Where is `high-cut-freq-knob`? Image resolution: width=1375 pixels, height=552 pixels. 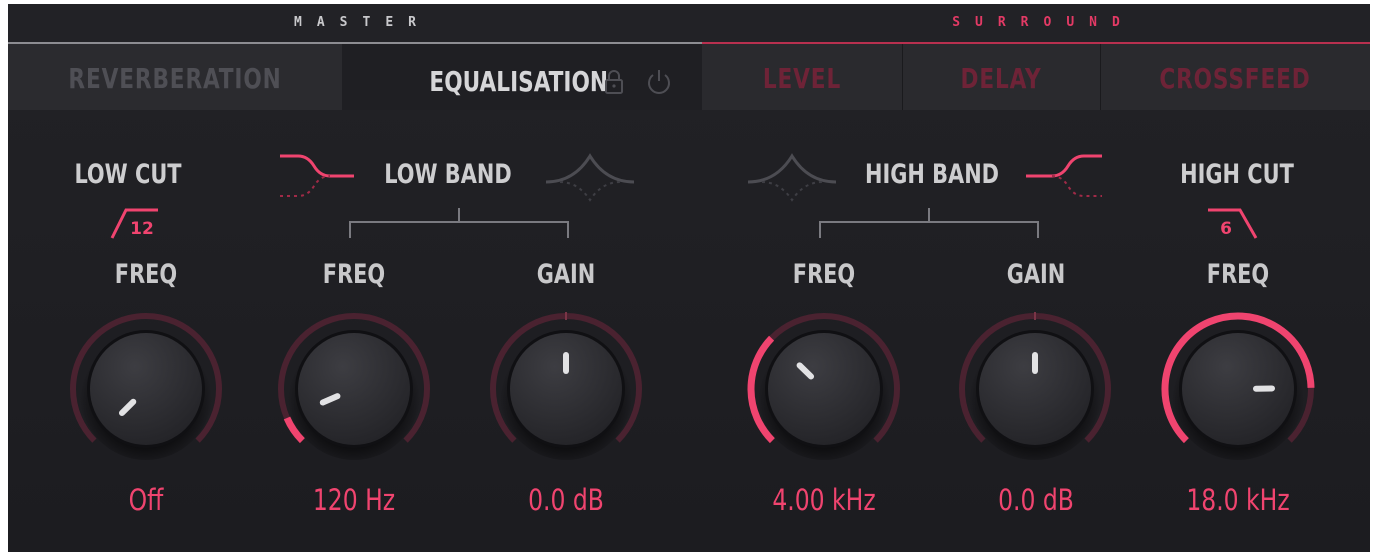 high-cut-freq-knob is located at coordinates (1238, 389).